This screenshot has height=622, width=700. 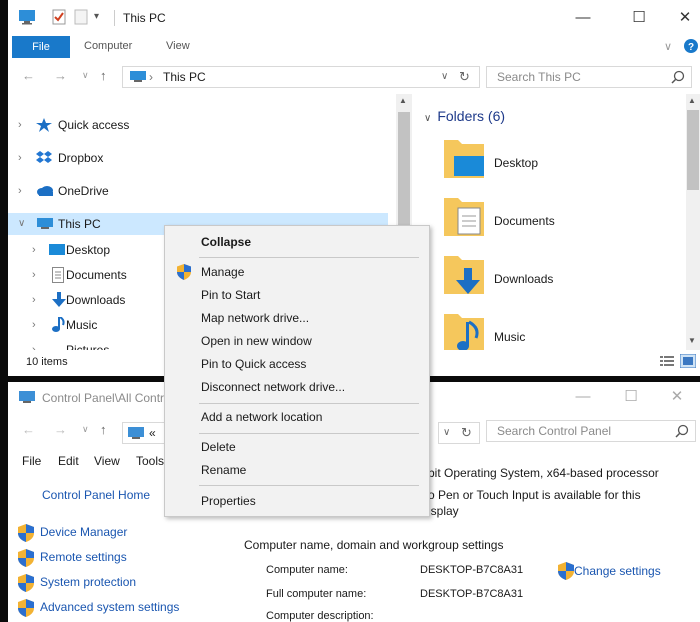 What do you see at coordinates (88, 346) in the screenshot?
I see `nav-label: Pictures` at bounding box center [88, 346].